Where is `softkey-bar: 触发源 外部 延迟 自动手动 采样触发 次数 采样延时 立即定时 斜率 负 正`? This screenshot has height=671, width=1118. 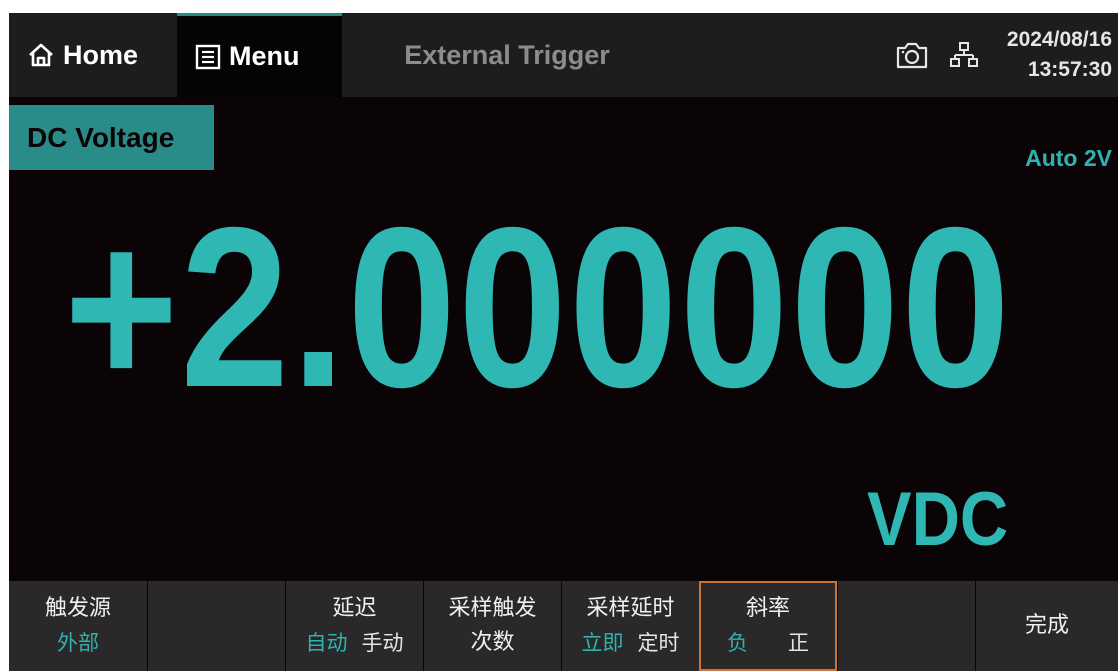 softkey-bar: 触发源 外部 延迟 自动手动 采样触发 次数 采样延时 立即定时 斜率 负 正 is located at coordinates (563, 626).